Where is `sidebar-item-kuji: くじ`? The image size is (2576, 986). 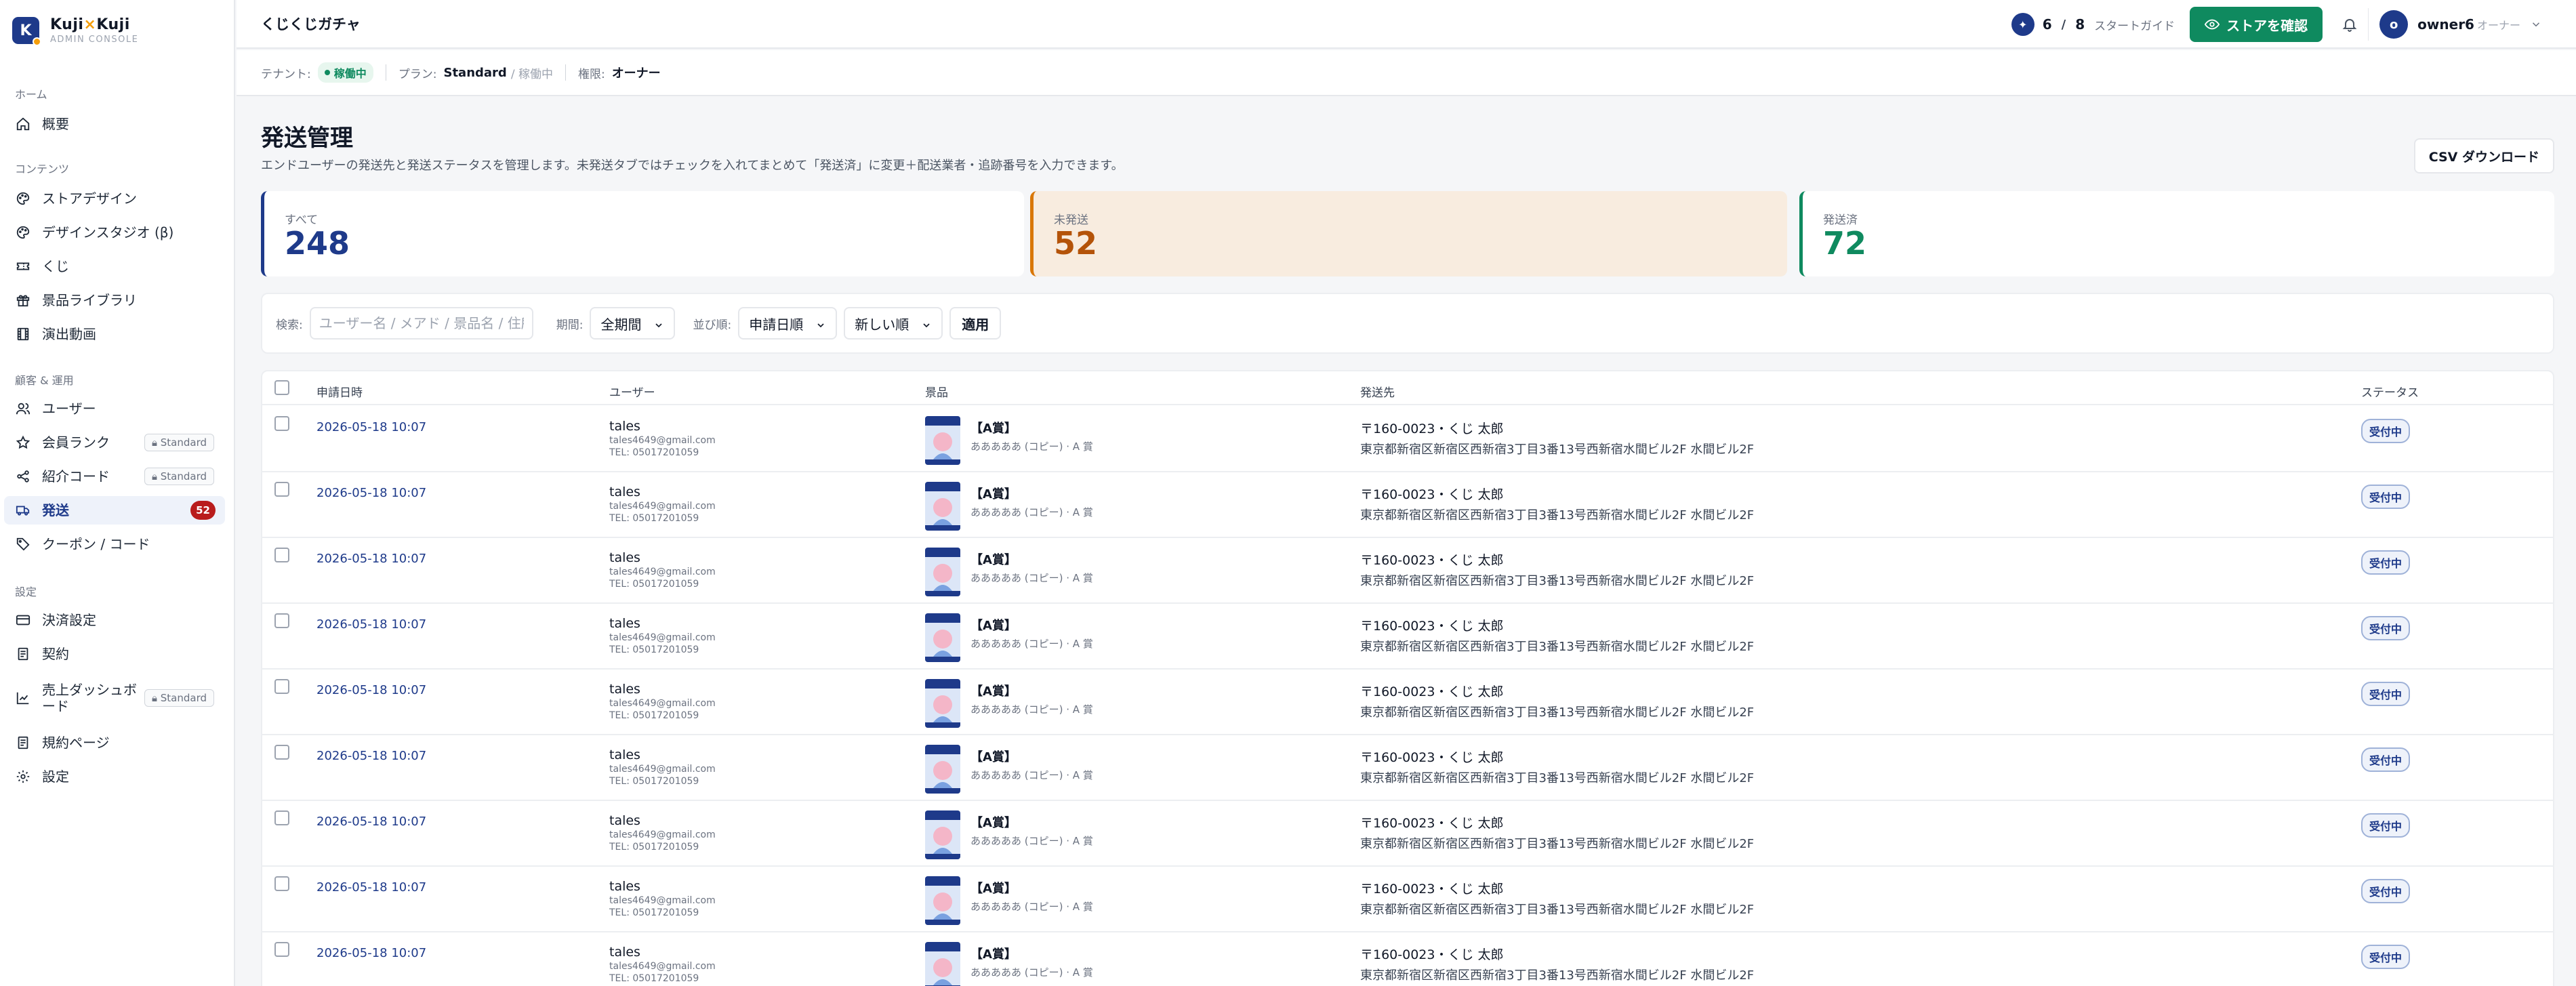
sidebar-item-kuji: くじ is located at coordinates (114, 267).